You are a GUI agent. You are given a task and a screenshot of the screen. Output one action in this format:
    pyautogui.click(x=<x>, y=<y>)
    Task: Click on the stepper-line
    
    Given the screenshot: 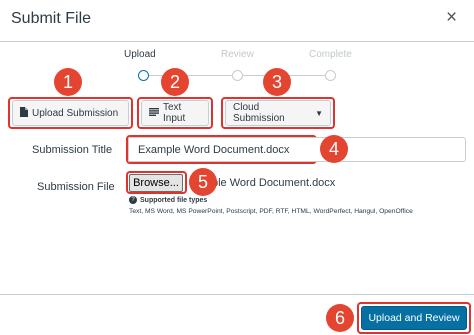 What is the action you would take?
    pyautogui.click(x=191, y=75)
    